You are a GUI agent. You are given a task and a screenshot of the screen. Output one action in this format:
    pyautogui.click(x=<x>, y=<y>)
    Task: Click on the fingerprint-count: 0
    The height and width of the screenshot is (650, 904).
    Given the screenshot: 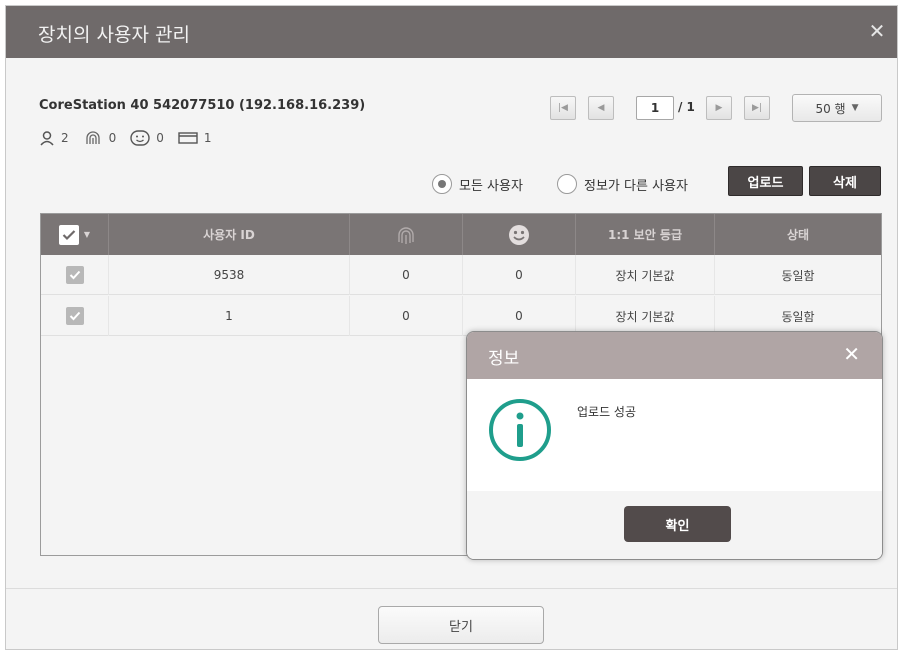 What is the action you would take?
    pyautogui.click(x=100, y=138)
    